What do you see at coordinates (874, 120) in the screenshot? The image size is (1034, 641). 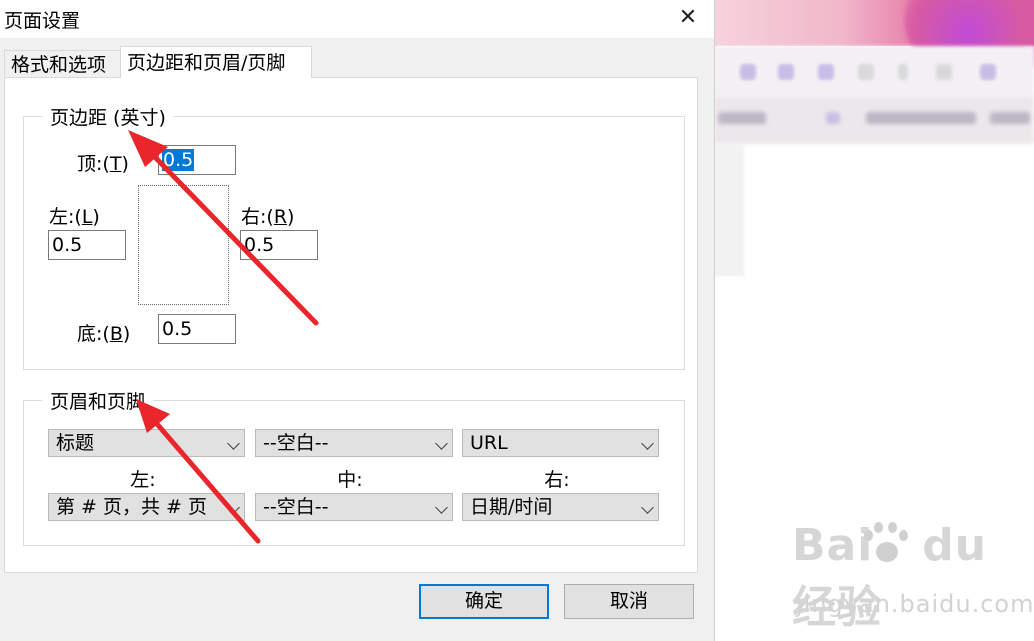 I see `background-app-addressbar` at bounding box center [874, 120].